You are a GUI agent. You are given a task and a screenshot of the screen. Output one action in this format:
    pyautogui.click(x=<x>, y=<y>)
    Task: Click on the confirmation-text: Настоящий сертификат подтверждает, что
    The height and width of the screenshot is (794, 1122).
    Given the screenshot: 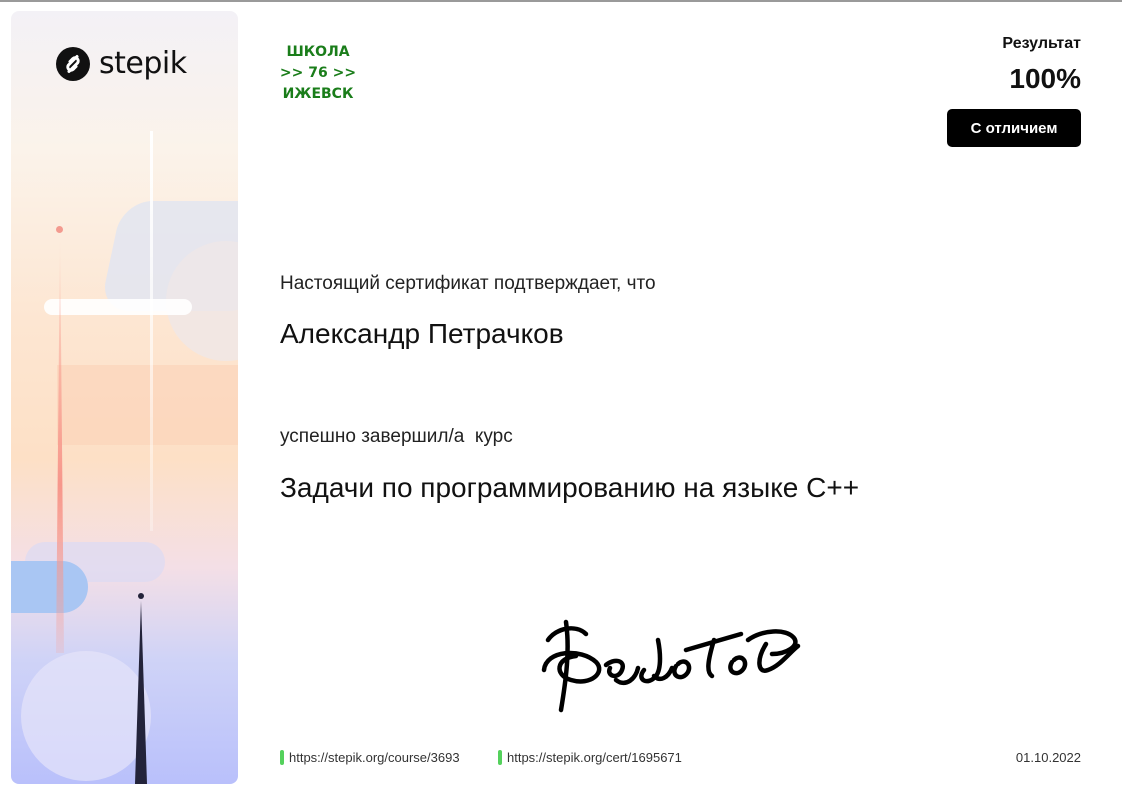 What is the action you would take?
    pyautogui.click(x=468, y=283)
    